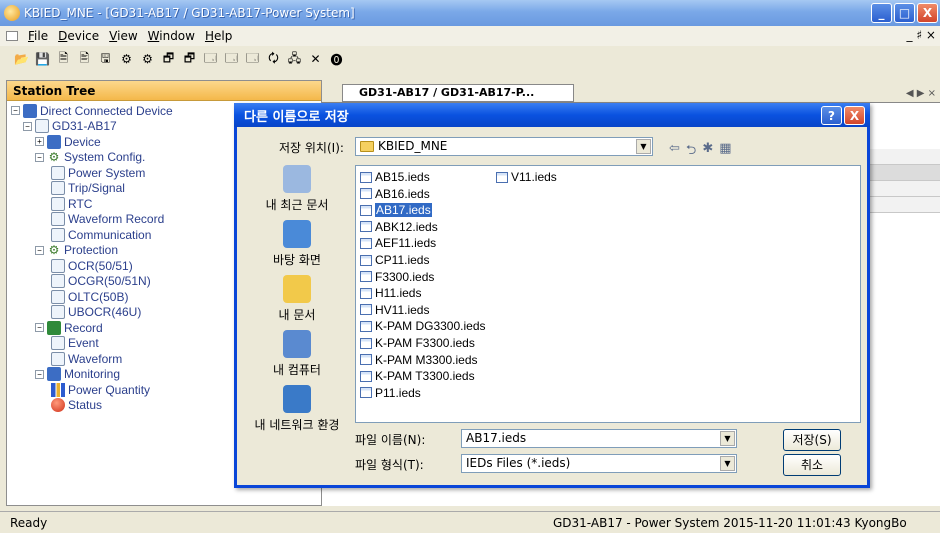  I want to click on tree-item: − Direct Connected Device, so click(92, 110).